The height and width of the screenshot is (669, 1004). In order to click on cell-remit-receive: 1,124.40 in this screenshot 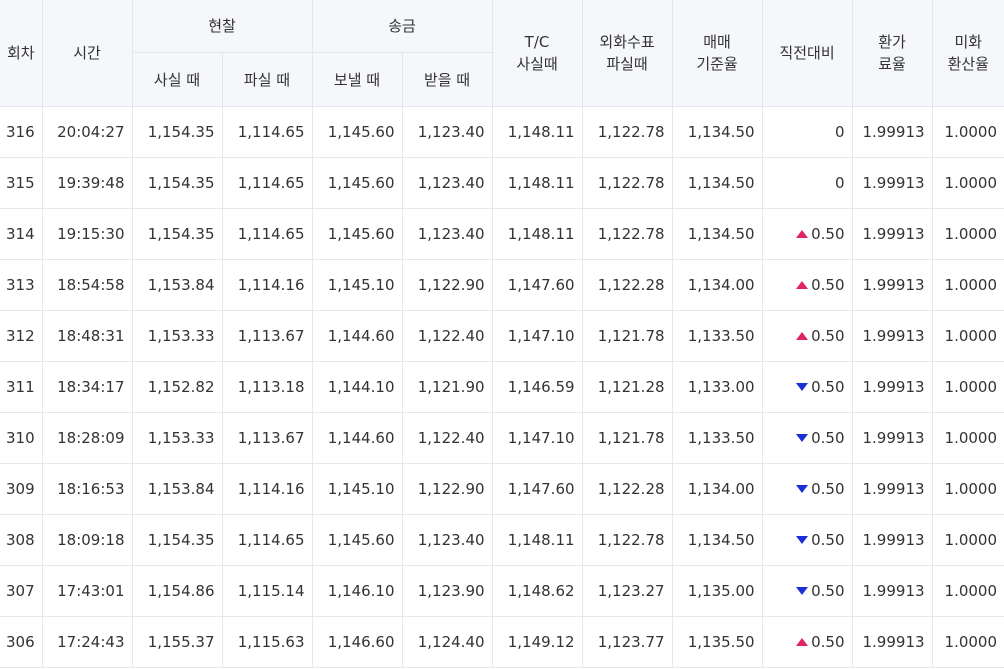, I will do `click(447, 642)`.